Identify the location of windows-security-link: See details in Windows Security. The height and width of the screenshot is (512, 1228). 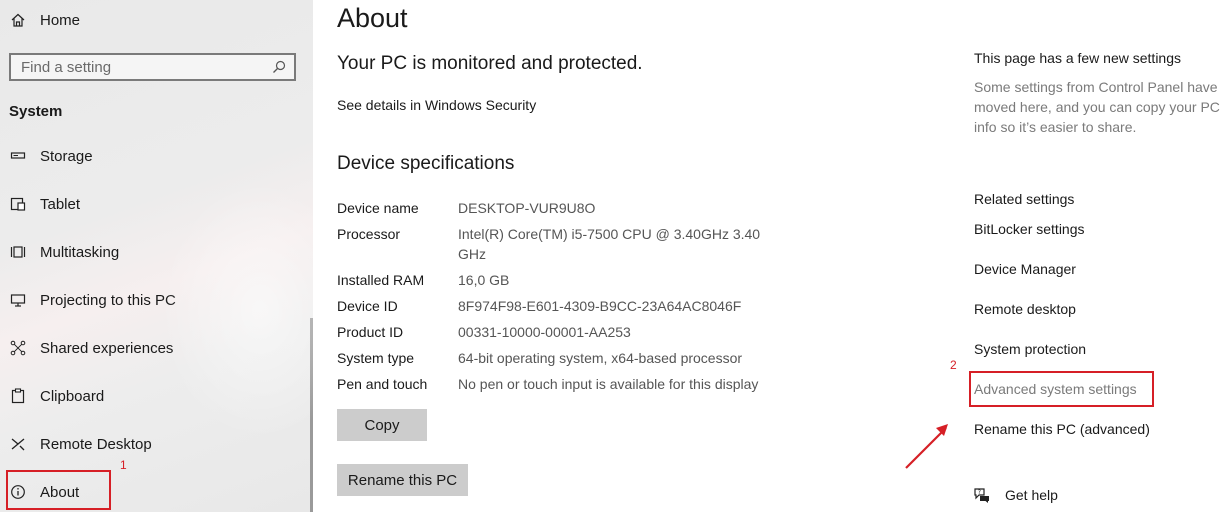
(436, 105).